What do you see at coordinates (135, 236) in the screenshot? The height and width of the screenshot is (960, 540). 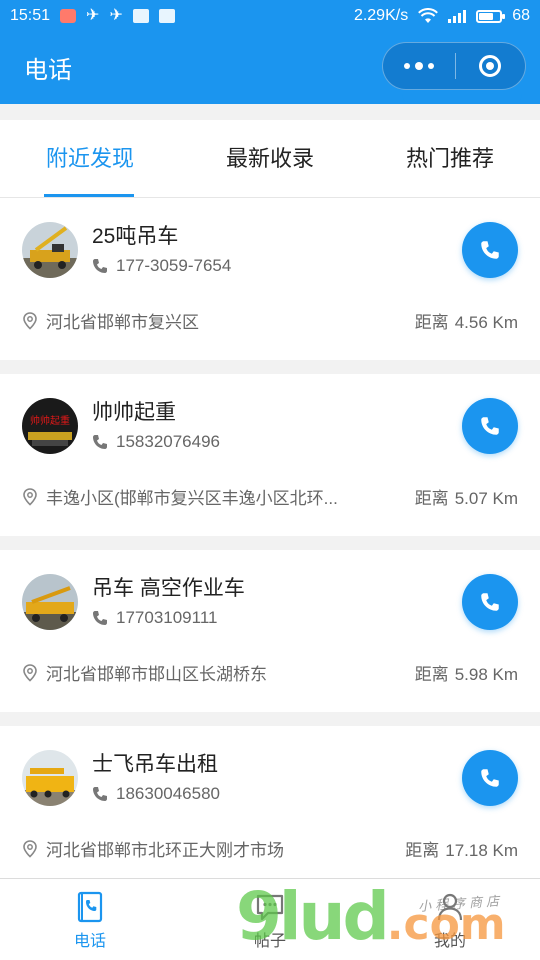 I see `listing-name: 25吨吊车` at bounding box center [135, 236].